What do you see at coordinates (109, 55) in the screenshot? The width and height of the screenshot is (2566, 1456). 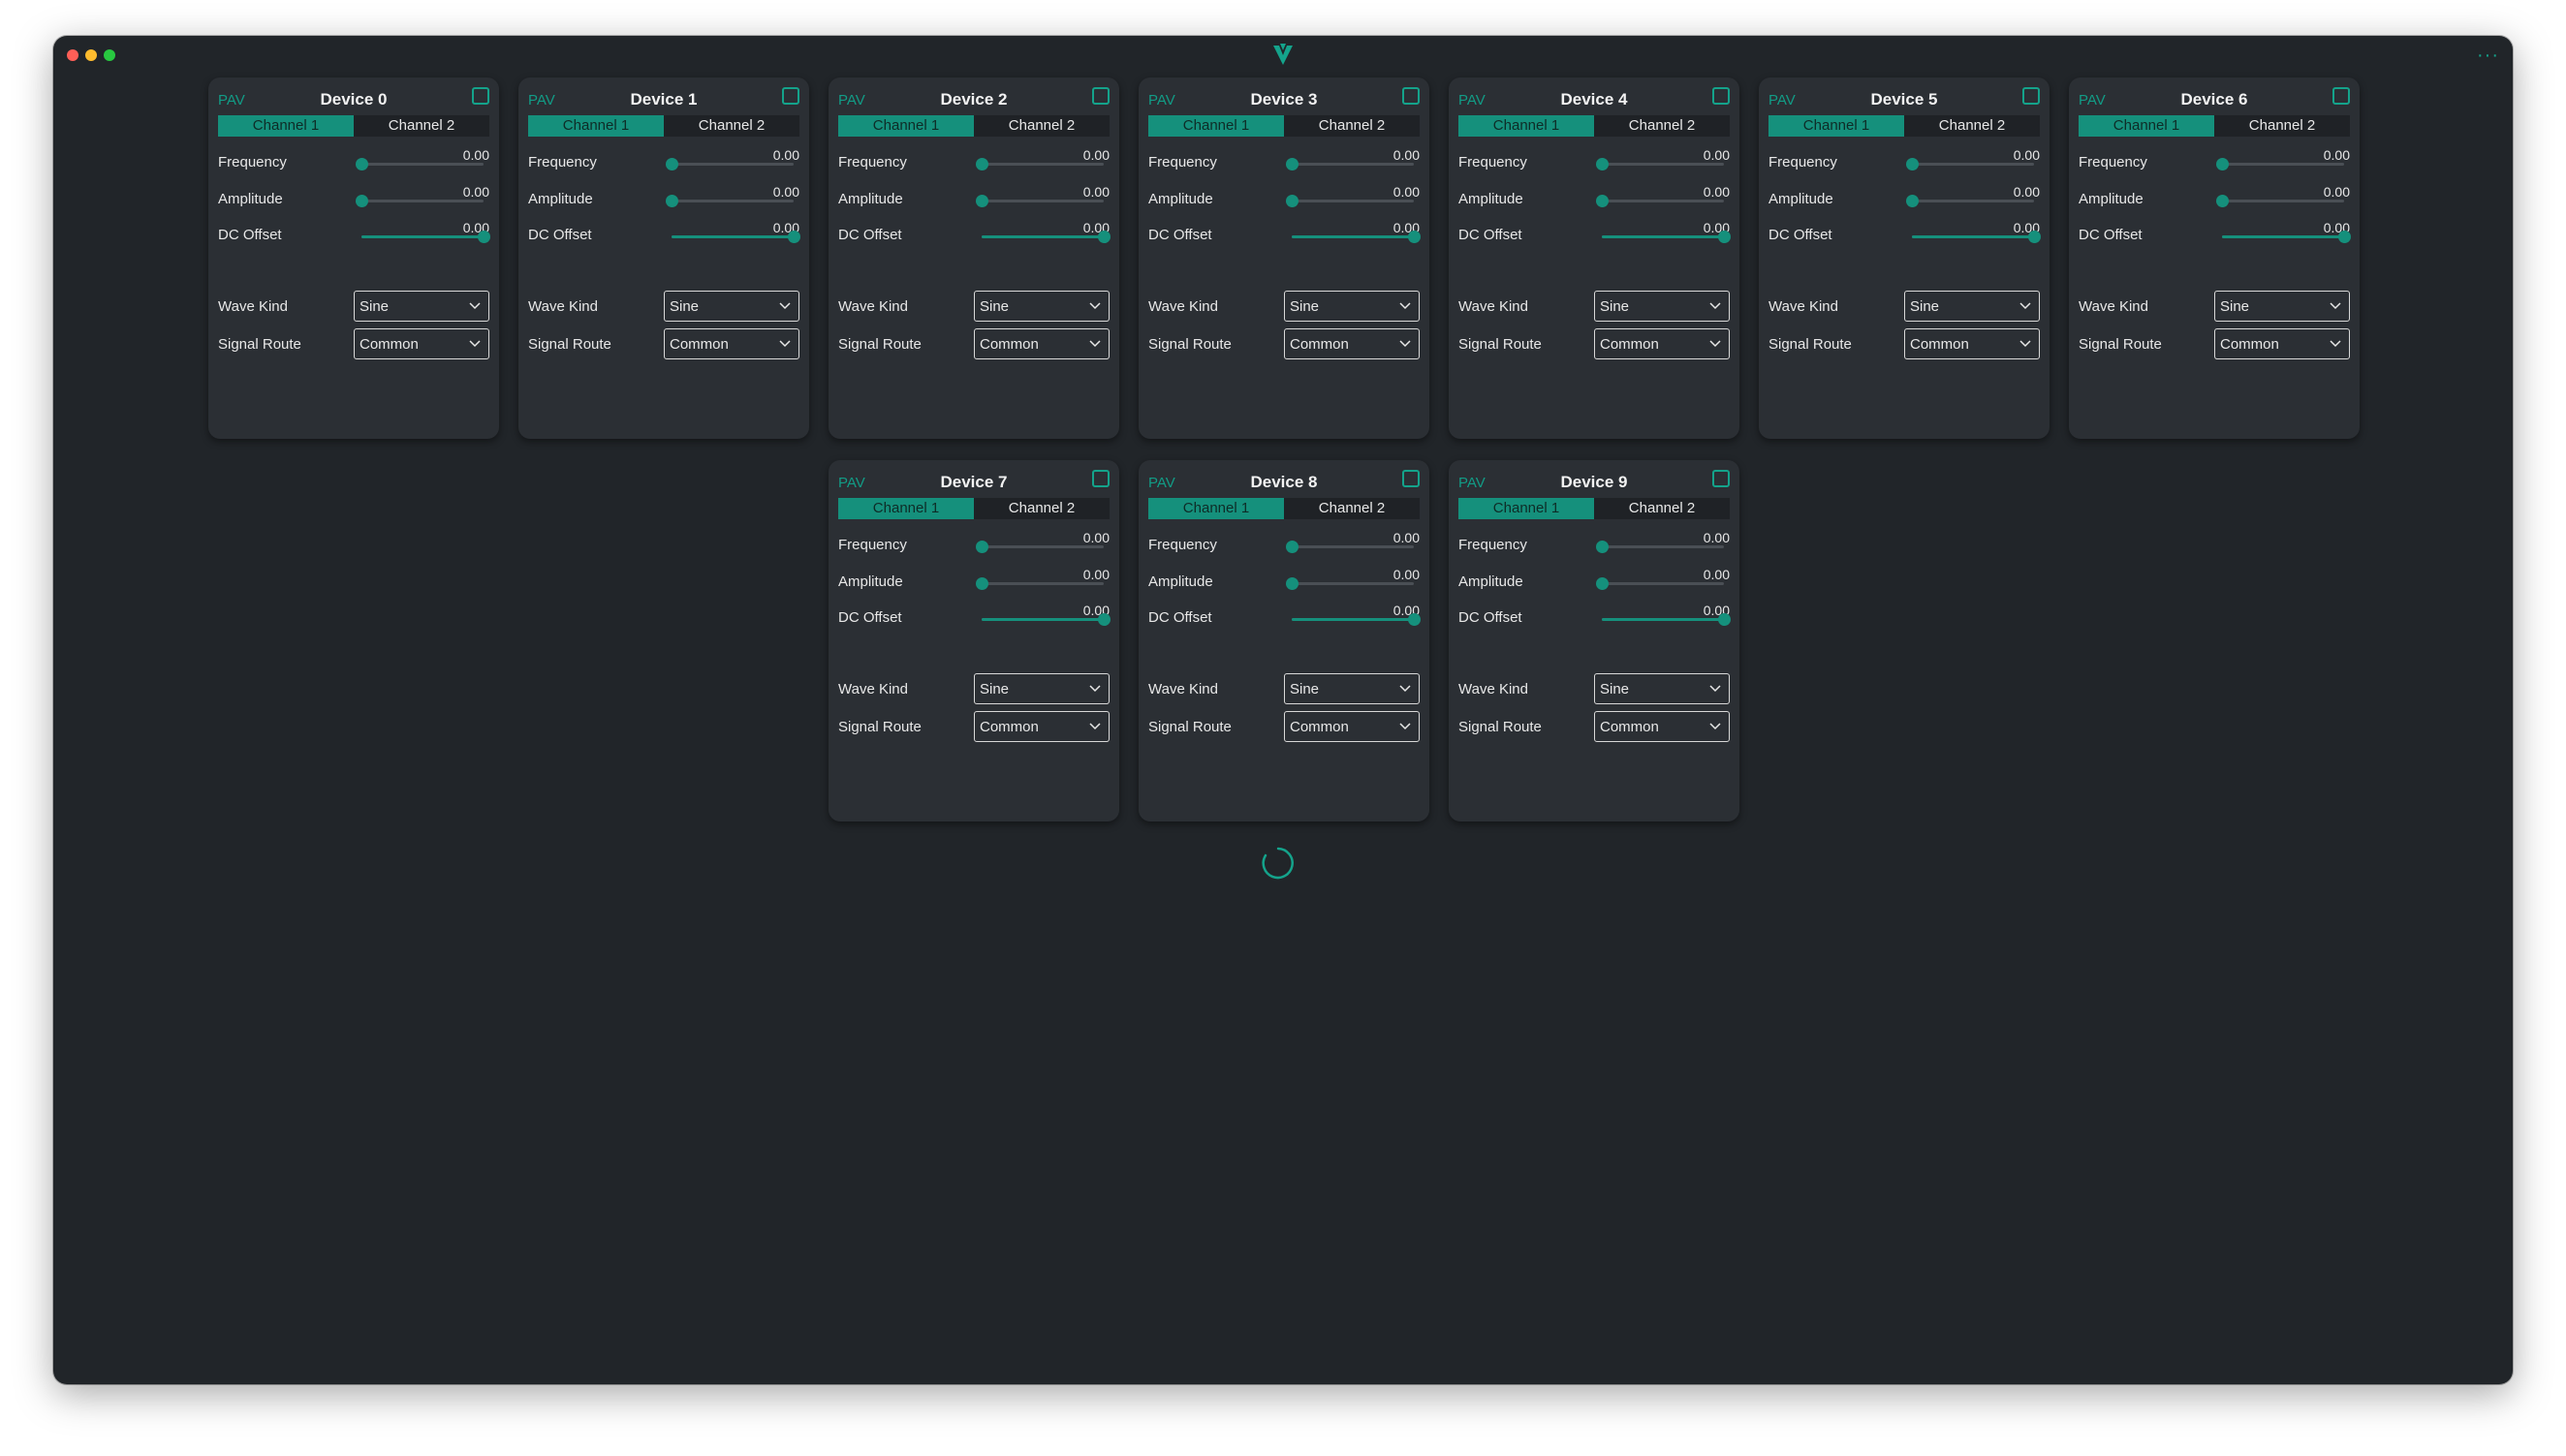 I see `maximize-window-button` at bounding box center [109, 55].